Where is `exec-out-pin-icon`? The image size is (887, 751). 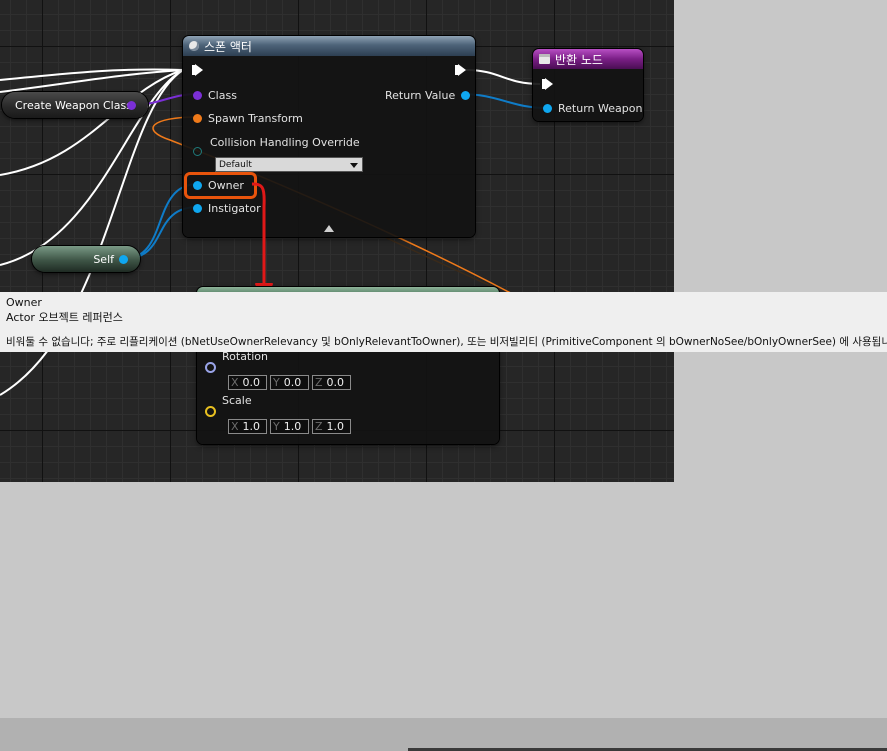
exec-out-pin-icon is located at coordinates (460, 70).